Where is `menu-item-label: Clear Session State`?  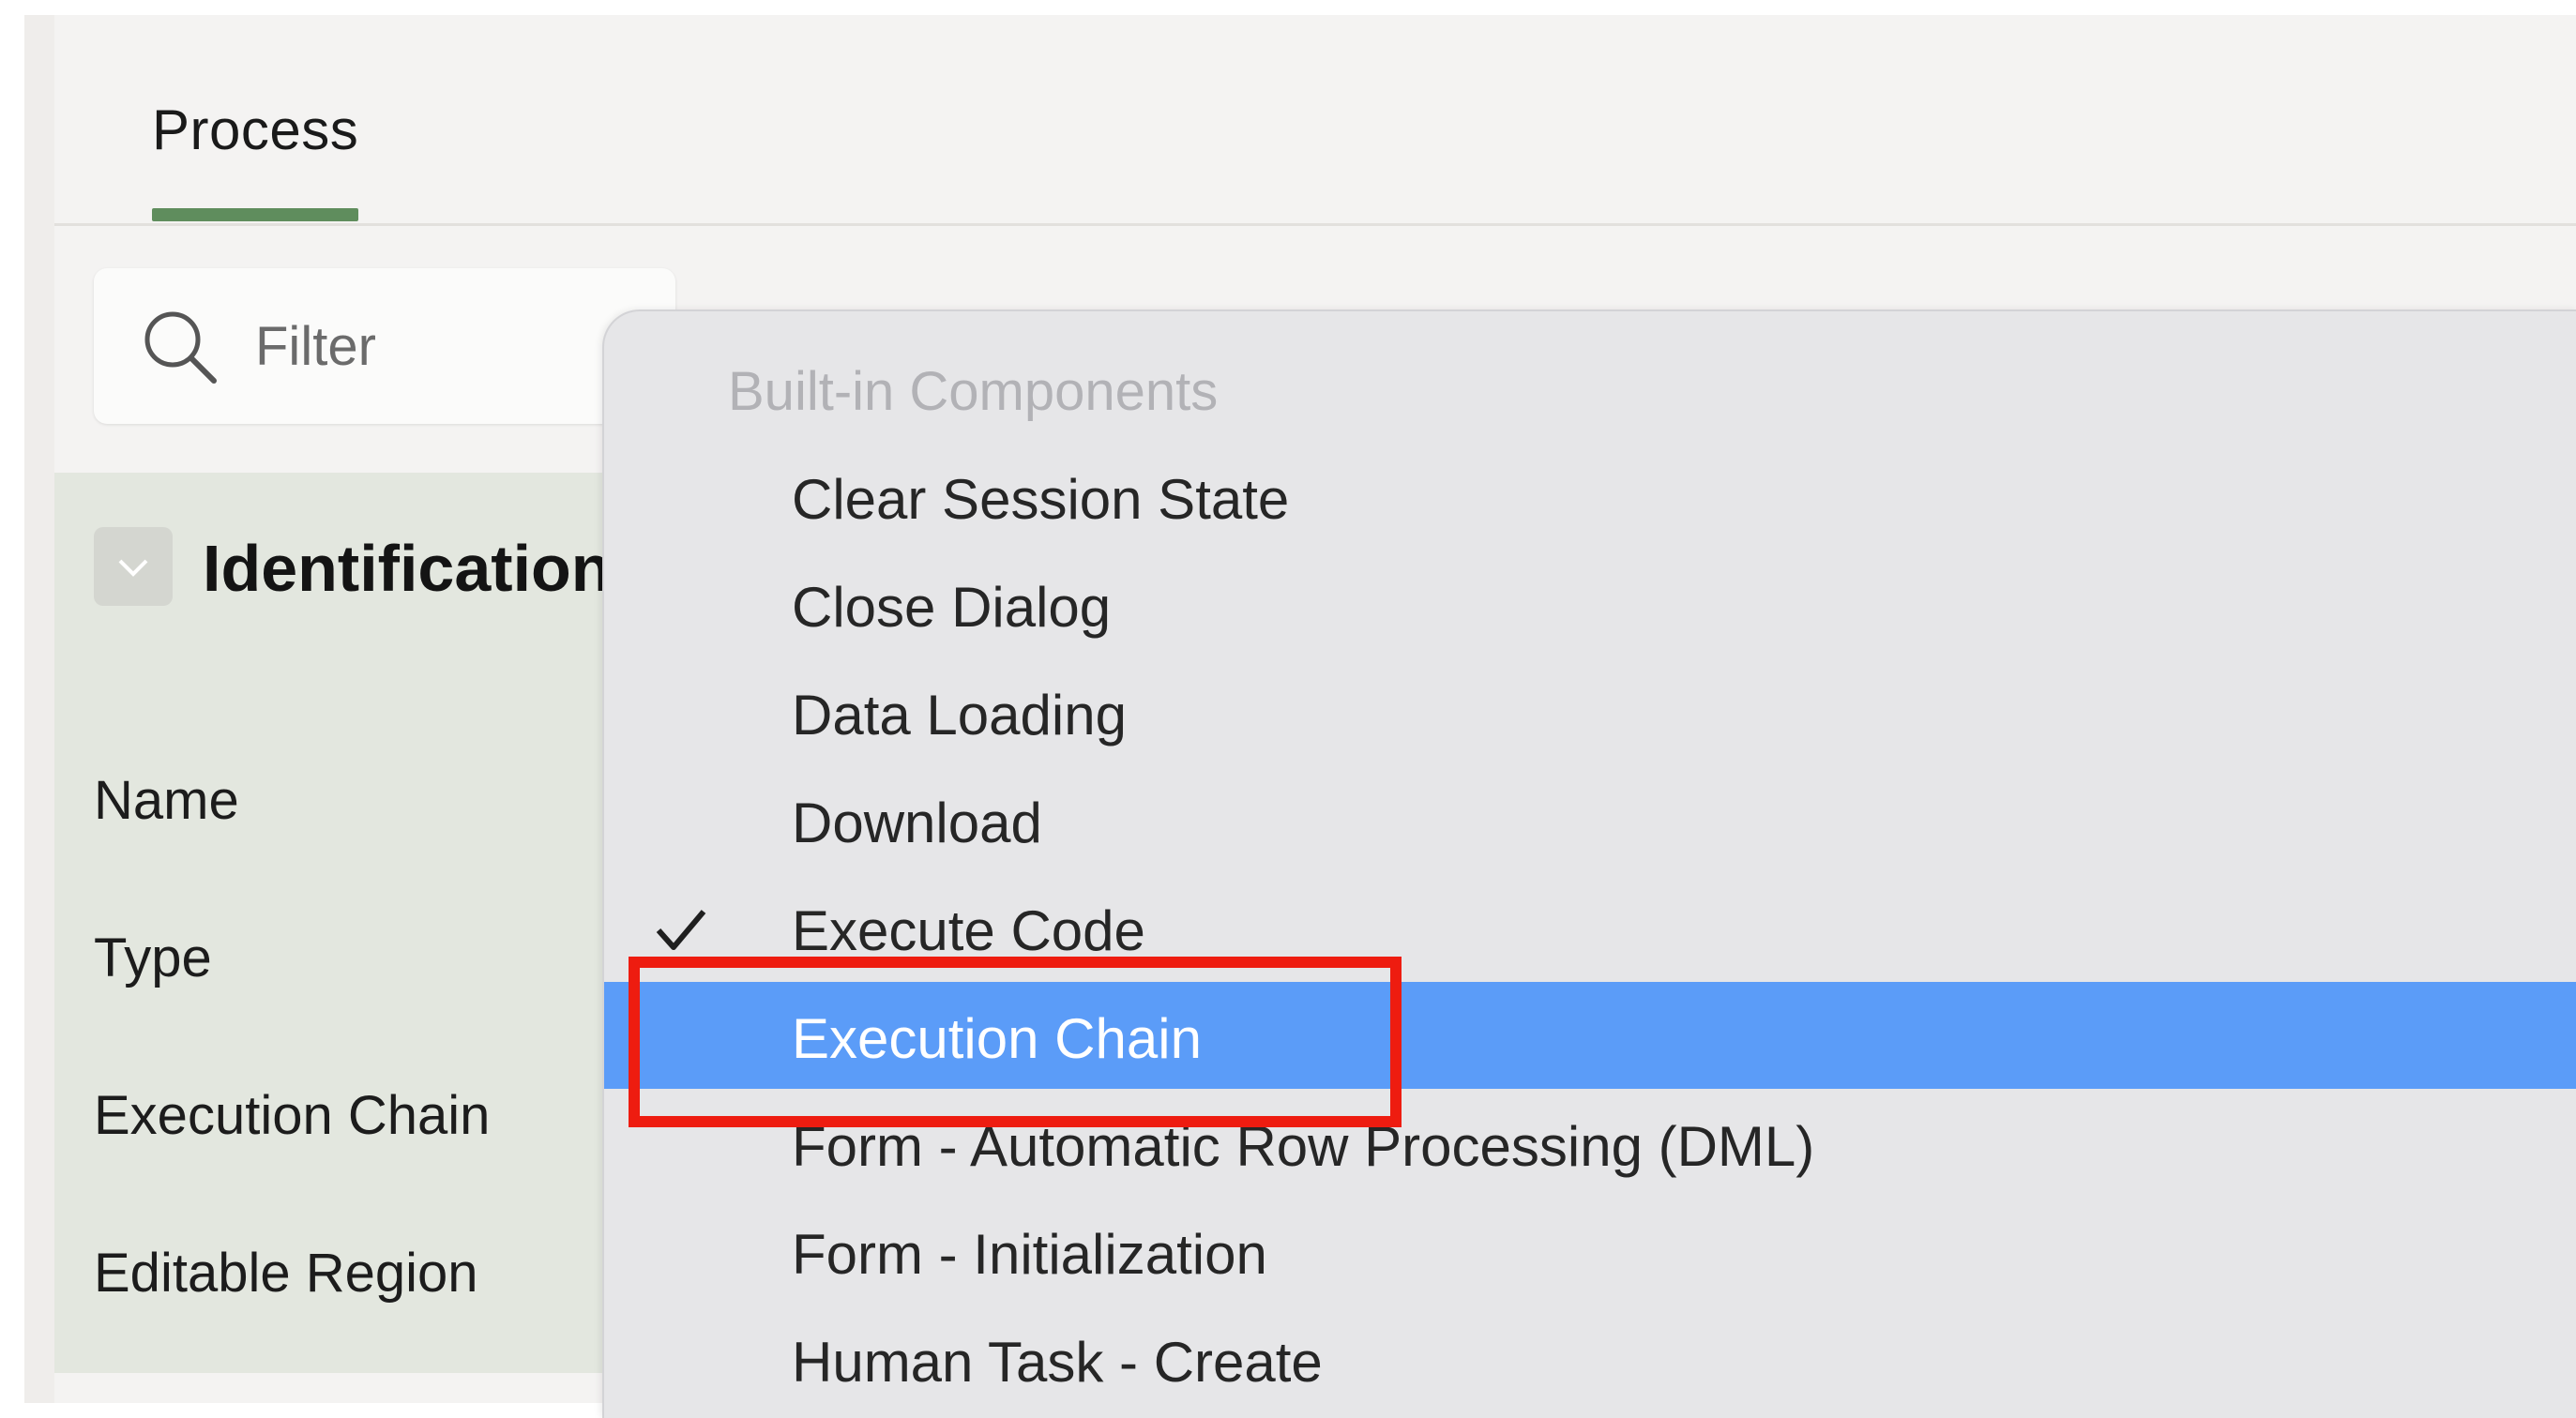
menu-item-label: Clear Session State is located at coordinates (1041, 499).